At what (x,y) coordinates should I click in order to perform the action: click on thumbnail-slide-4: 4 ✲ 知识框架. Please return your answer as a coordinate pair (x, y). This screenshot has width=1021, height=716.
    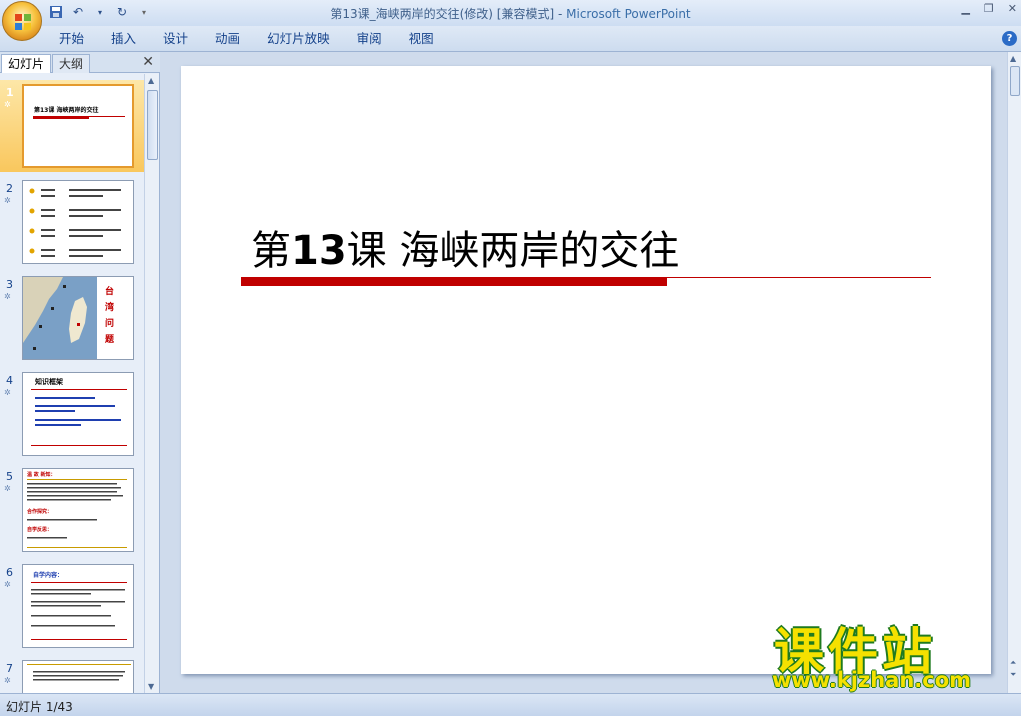
    Looking at the image, I should click on (72, 414).